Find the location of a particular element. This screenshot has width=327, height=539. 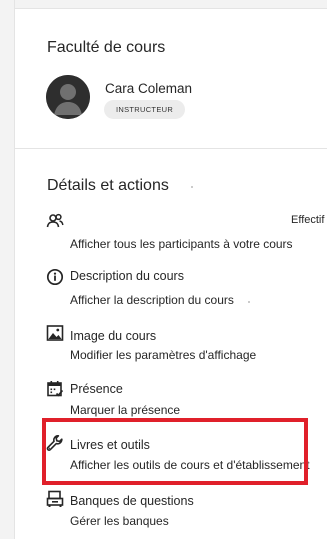

avatar is located at coordinates (68, 97).